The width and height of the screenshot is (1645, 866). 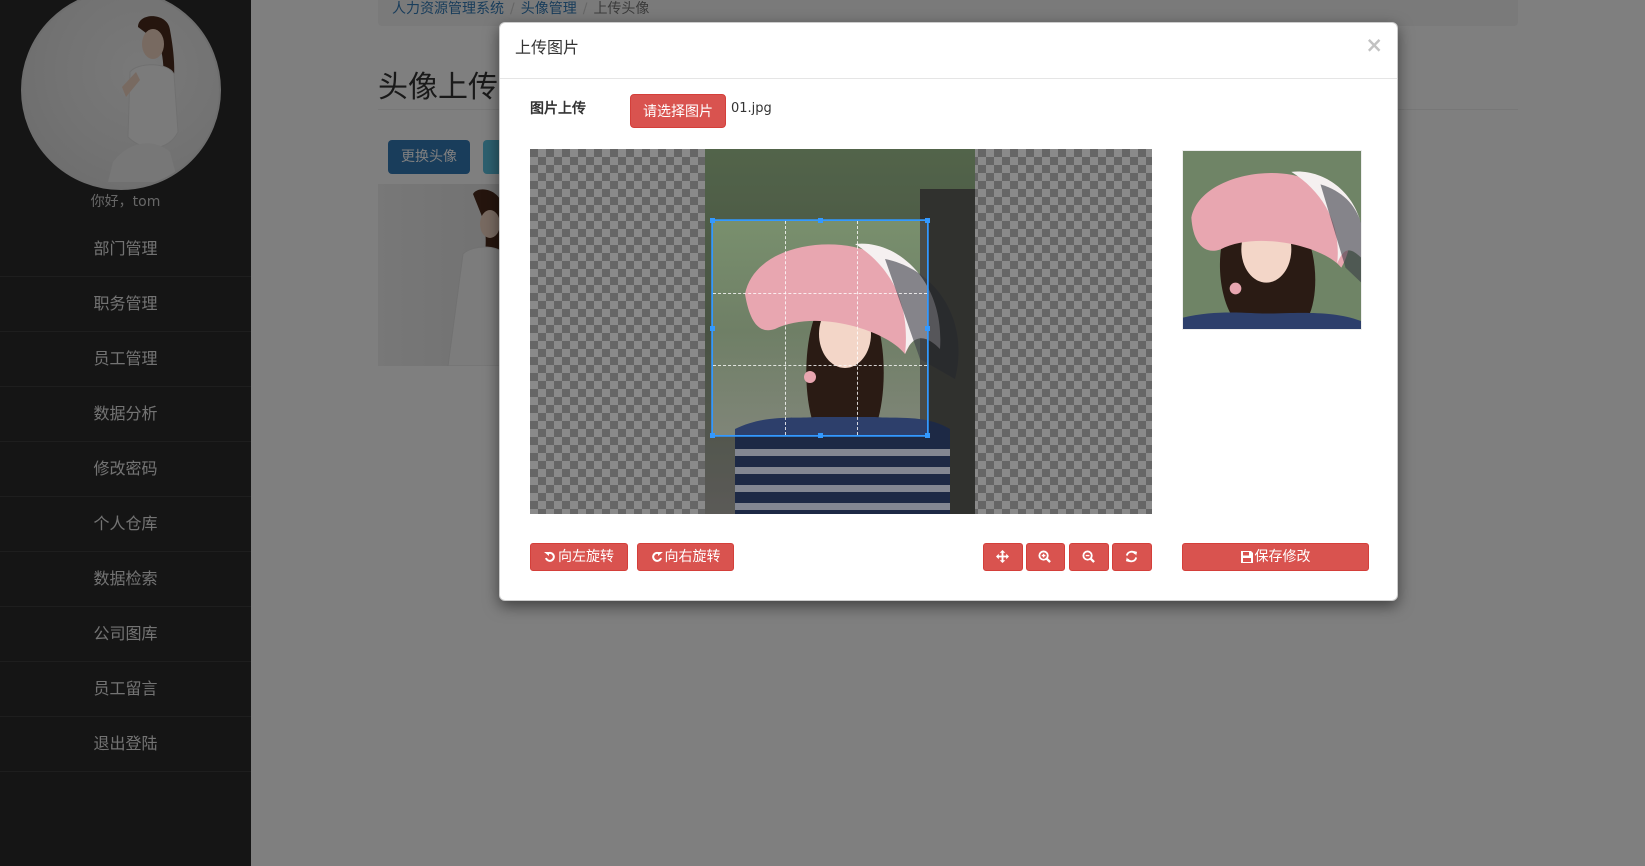 What do you see at coordinates (558, 109) in the screenshot?
I see `upload-label: 图片上传` at bounding box center [558, 109].